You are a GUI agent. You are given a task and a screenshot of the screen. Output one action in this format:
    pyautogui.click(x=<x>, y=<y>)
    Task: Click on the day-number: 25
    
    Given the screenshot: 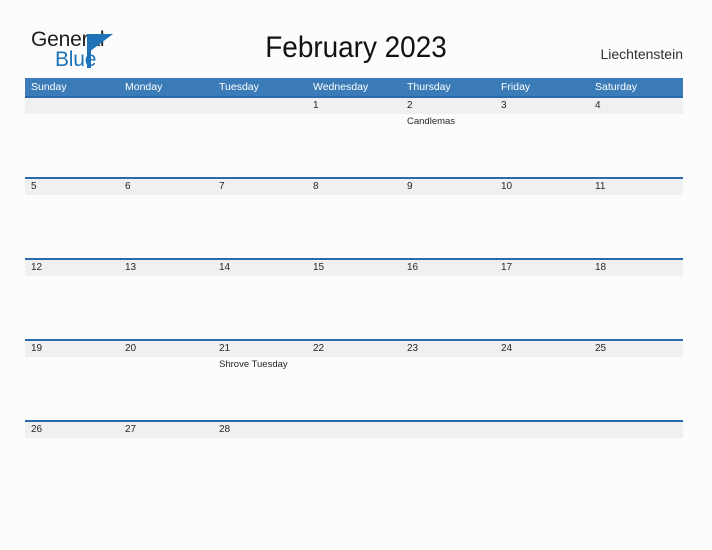 What is the action you would take?
    pyautogui.click(x=601, y=348)
    